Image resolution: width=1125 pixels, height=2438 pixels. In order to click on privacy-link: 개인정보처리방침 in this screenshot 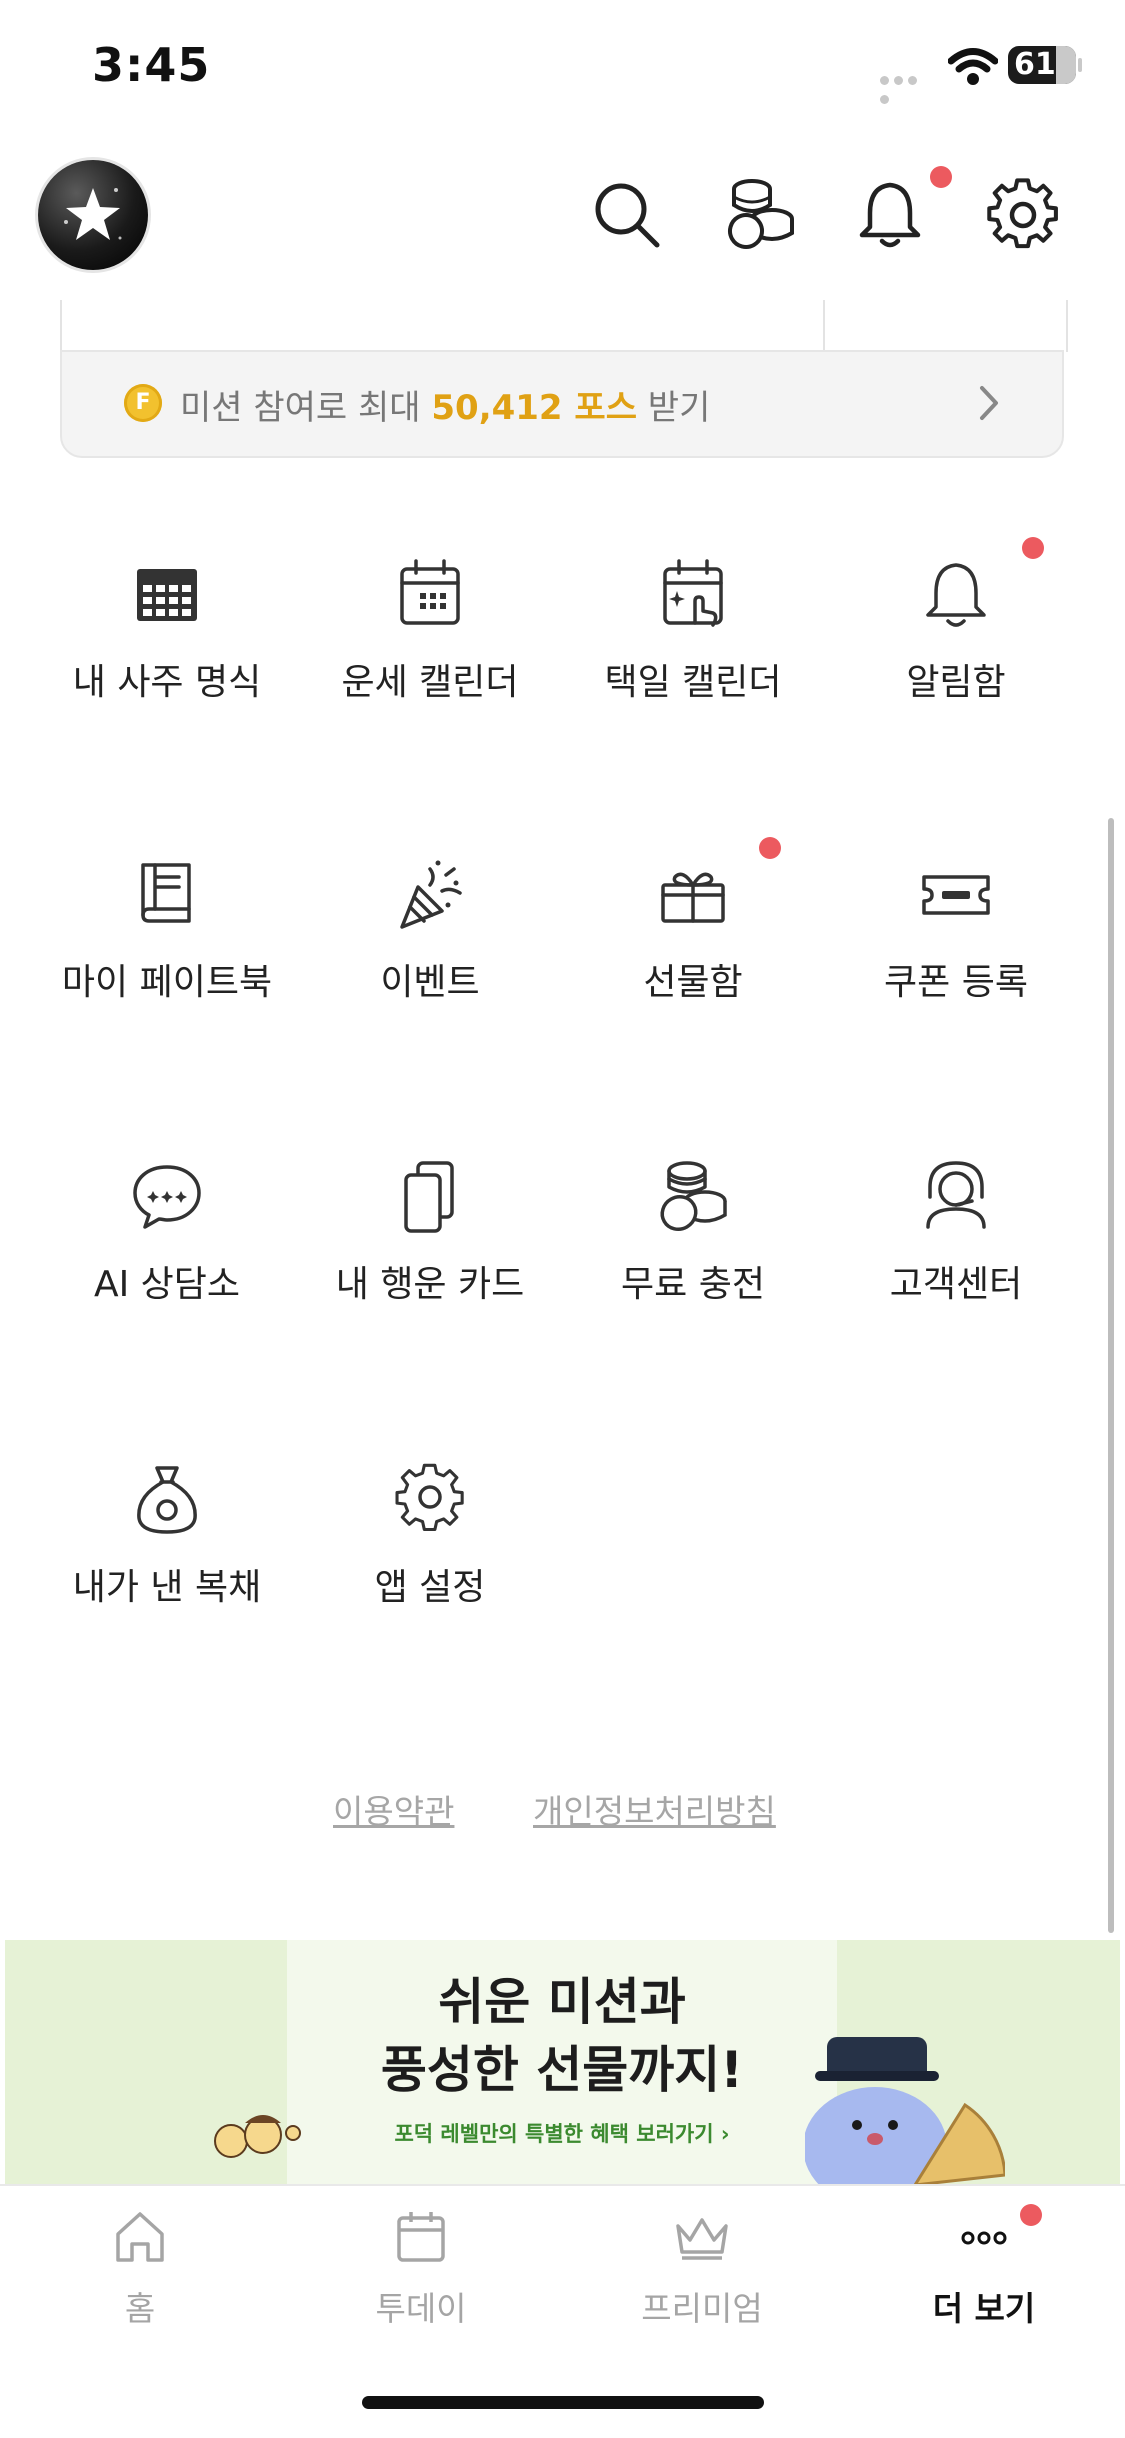, I will do `click(654, 1809)`.